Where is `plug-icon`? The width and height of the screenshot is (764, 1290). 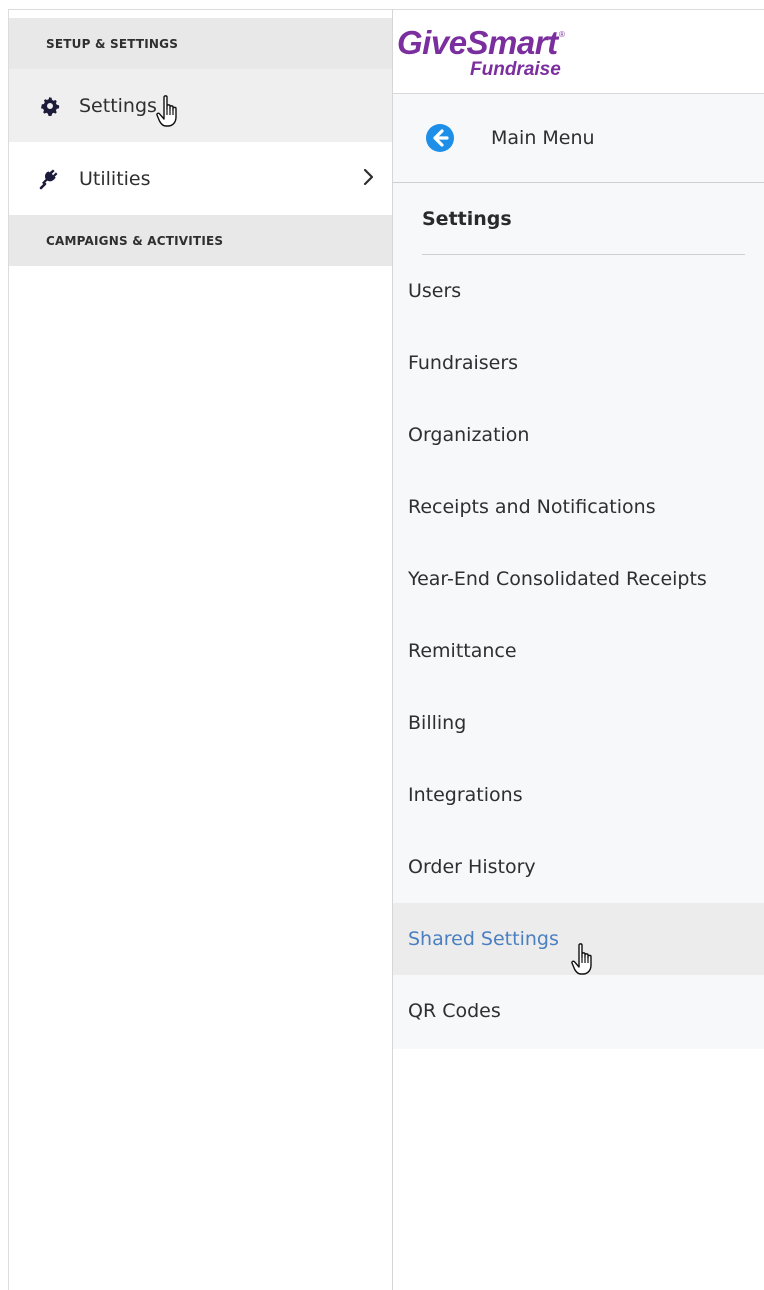
plug-icon is located at coordinates (50, 179).